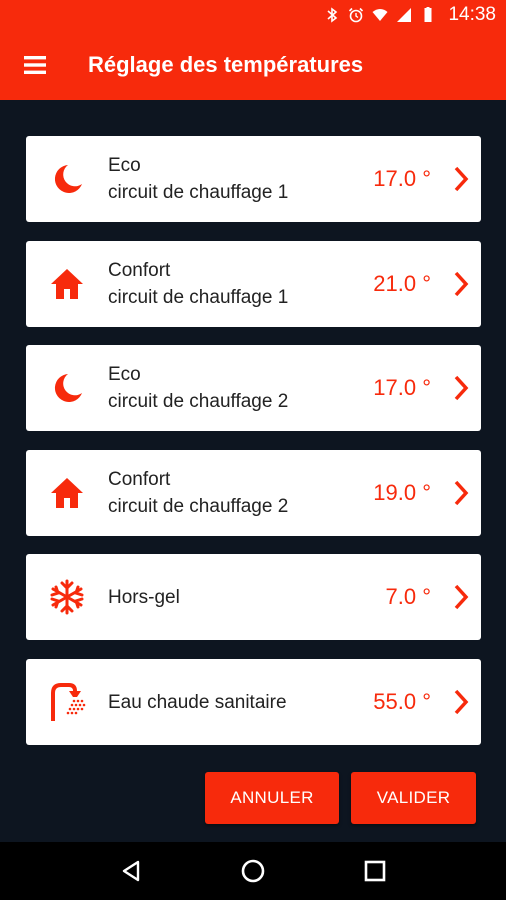 The height and width of the screenshot is (900, 506). I want to click on setting-confort-circuit-1: Confort circuit de chauffage 1 21.0 °, so click(253, 284).